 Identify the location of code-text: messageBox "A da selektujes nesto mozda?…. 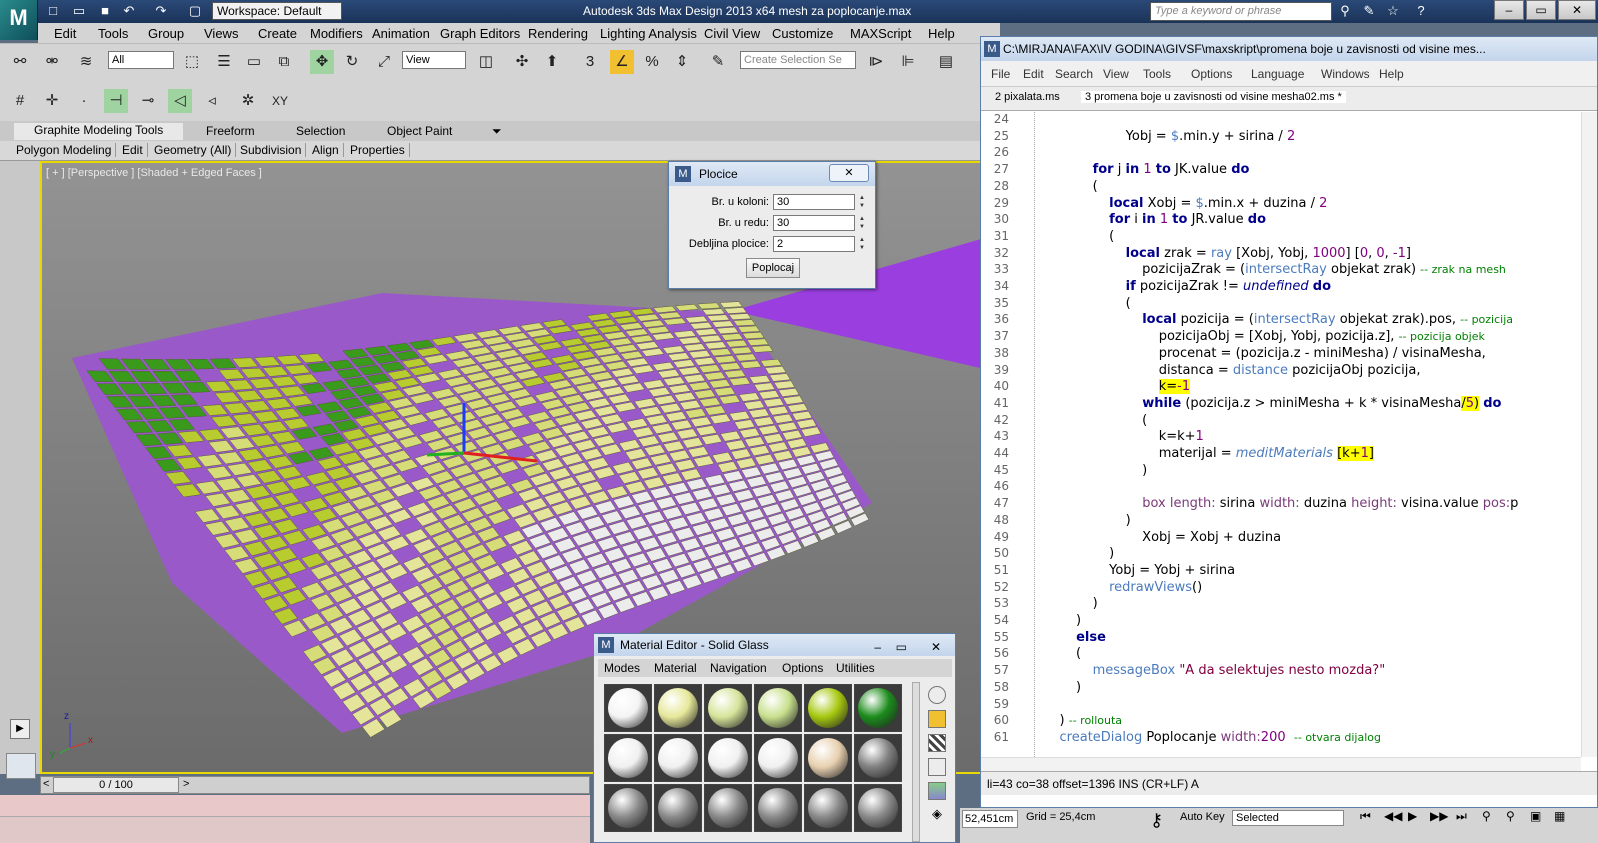
(1214, 670).